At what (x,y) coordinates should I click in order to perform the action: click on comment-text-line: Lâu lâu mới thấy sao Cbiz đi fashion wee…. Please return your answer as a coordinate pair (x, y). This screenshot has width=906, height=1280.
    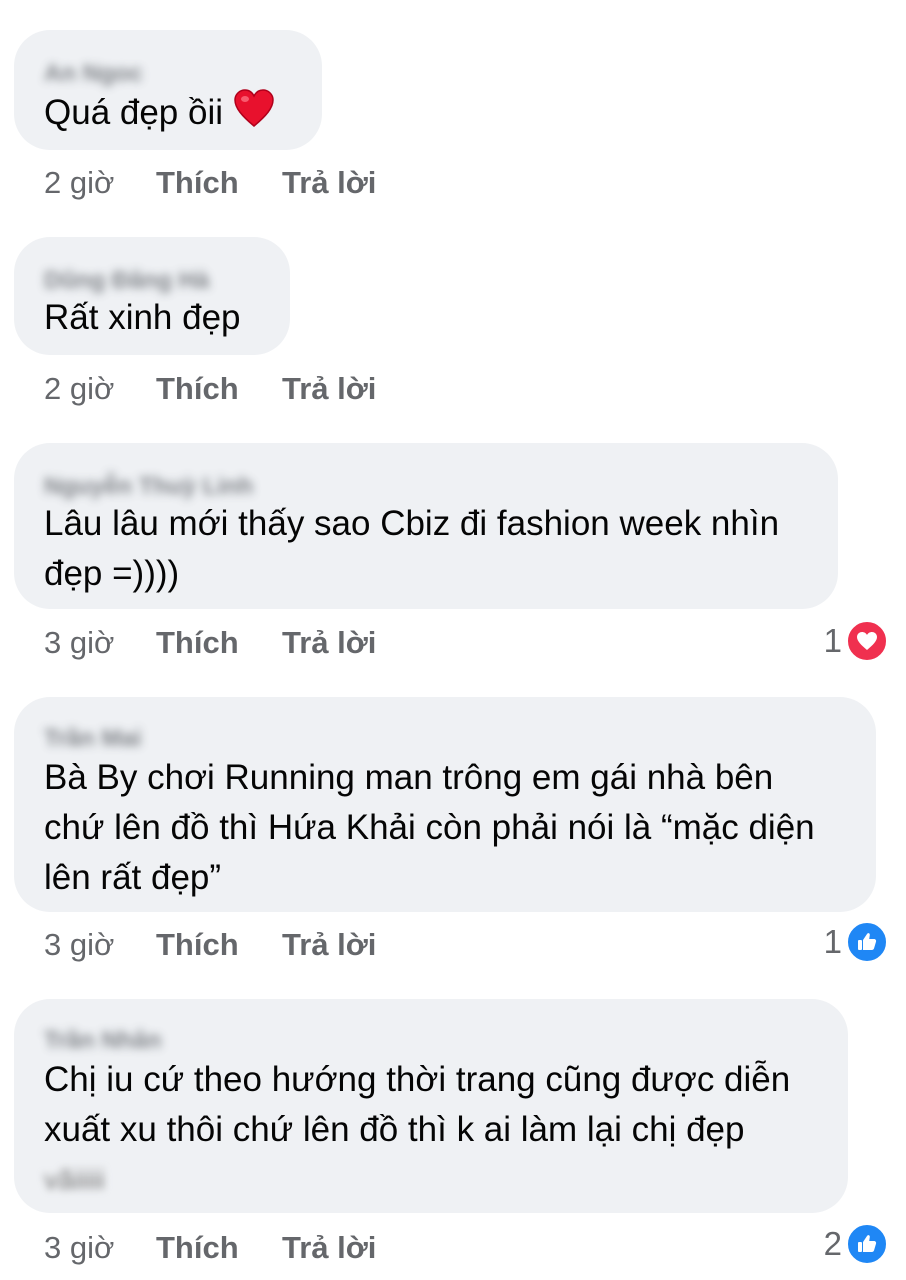
    Looking at the image, I should click on (412, 523).